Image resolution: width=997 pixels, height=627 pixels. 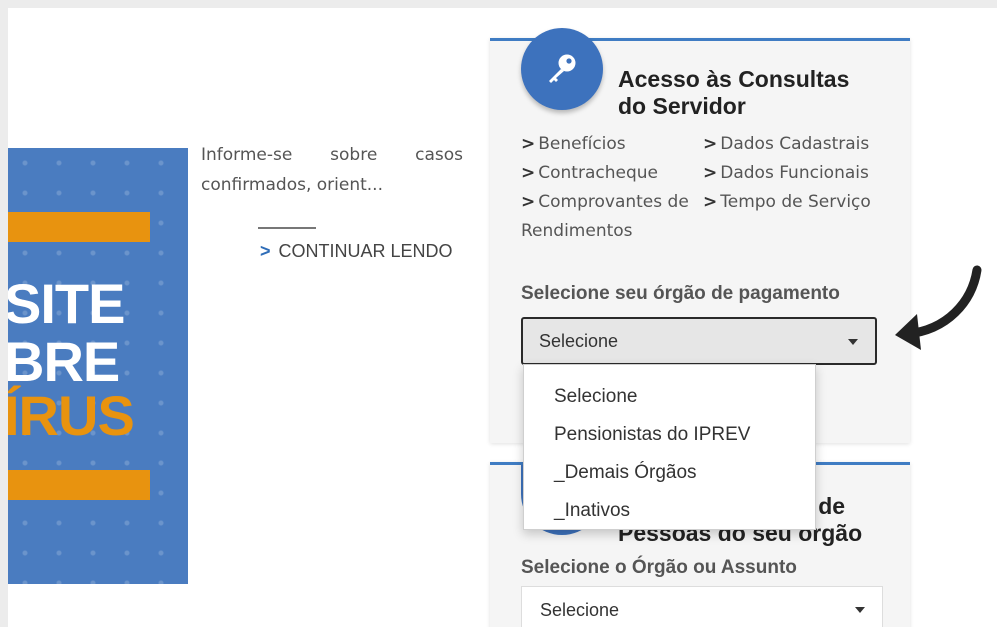 What do you see at coordinates (332, 155) in the screenshot?
I see `excerpt-line-1: Informe-se sobre casos` at bounding box center [332, 155].